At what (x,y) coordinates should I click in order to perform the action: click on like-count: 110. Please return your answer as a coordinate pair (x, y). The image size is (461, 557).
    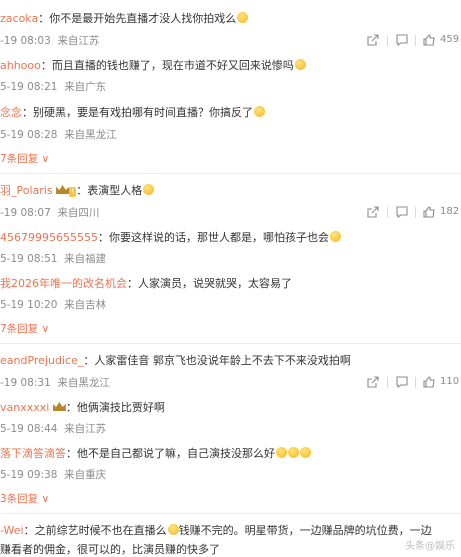
    Looking at the image, I should click on (450, 381).